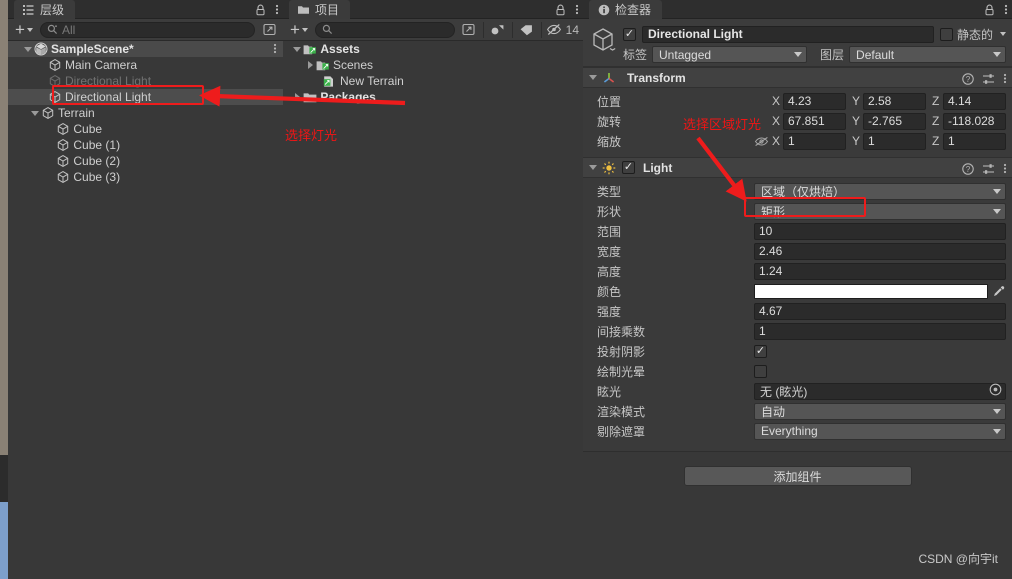 The width and height of the screenshot is (1012, 579). I want to click on add-component-button: 添加组件, so click(797, 476).